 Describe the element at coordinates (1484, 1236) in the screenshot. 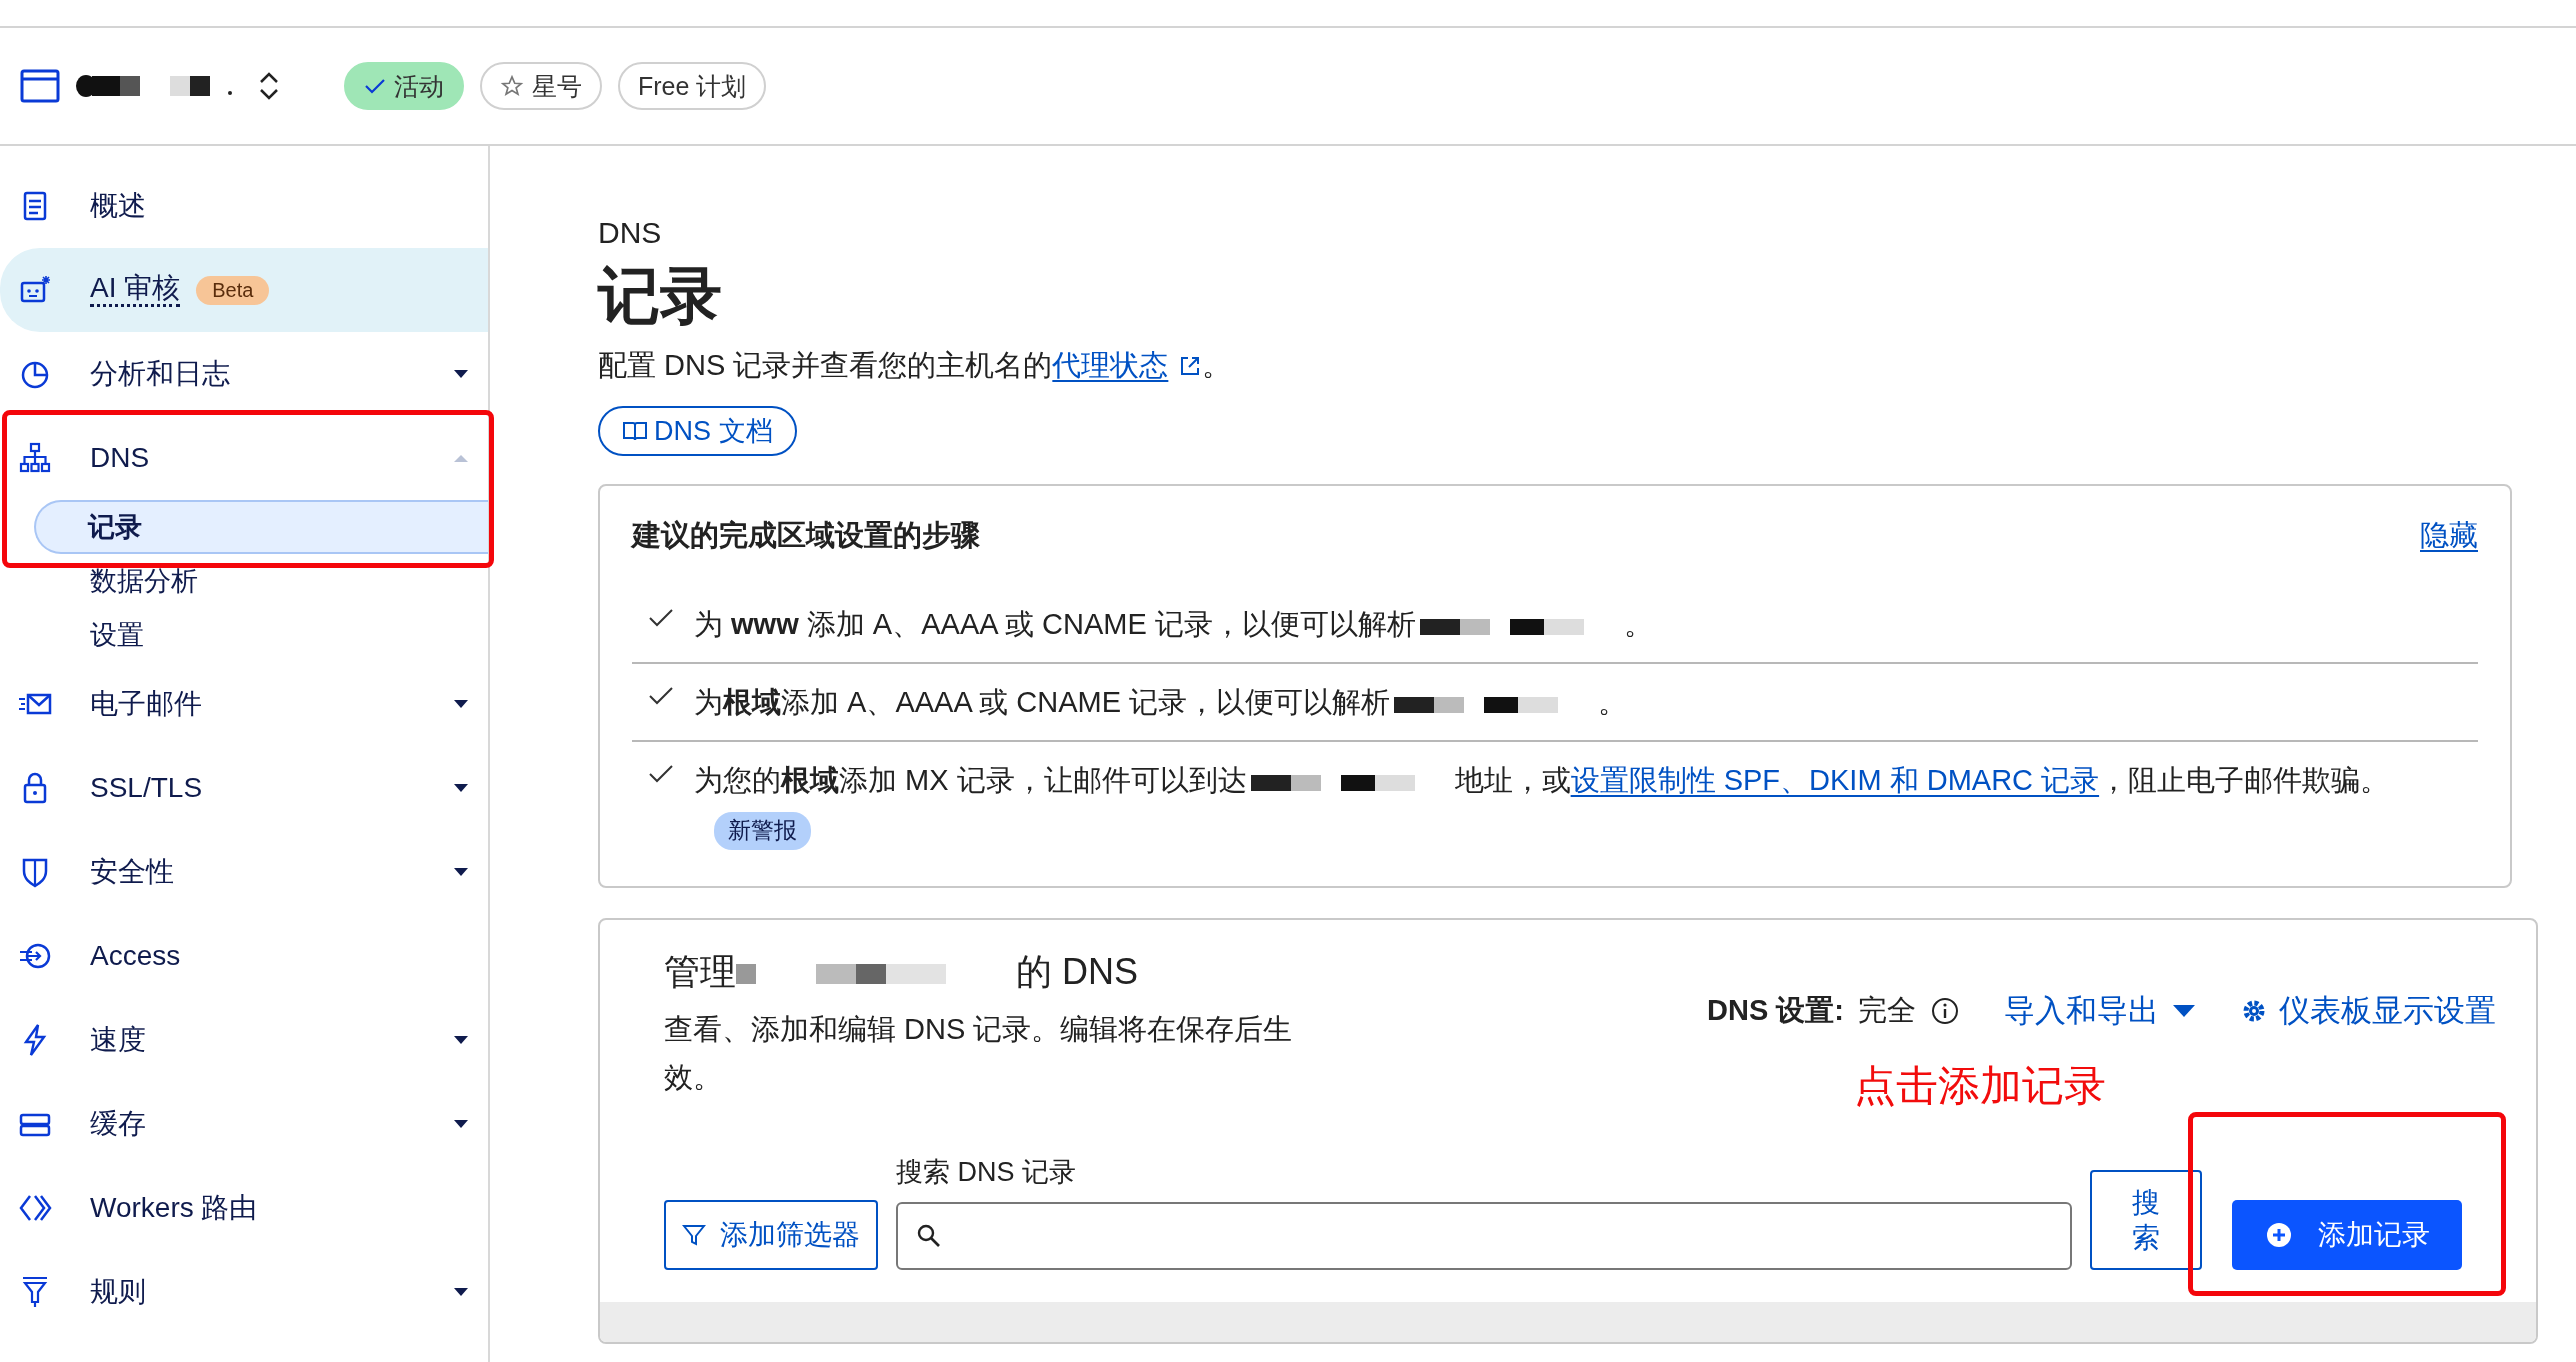

I see `search-field` at that location.